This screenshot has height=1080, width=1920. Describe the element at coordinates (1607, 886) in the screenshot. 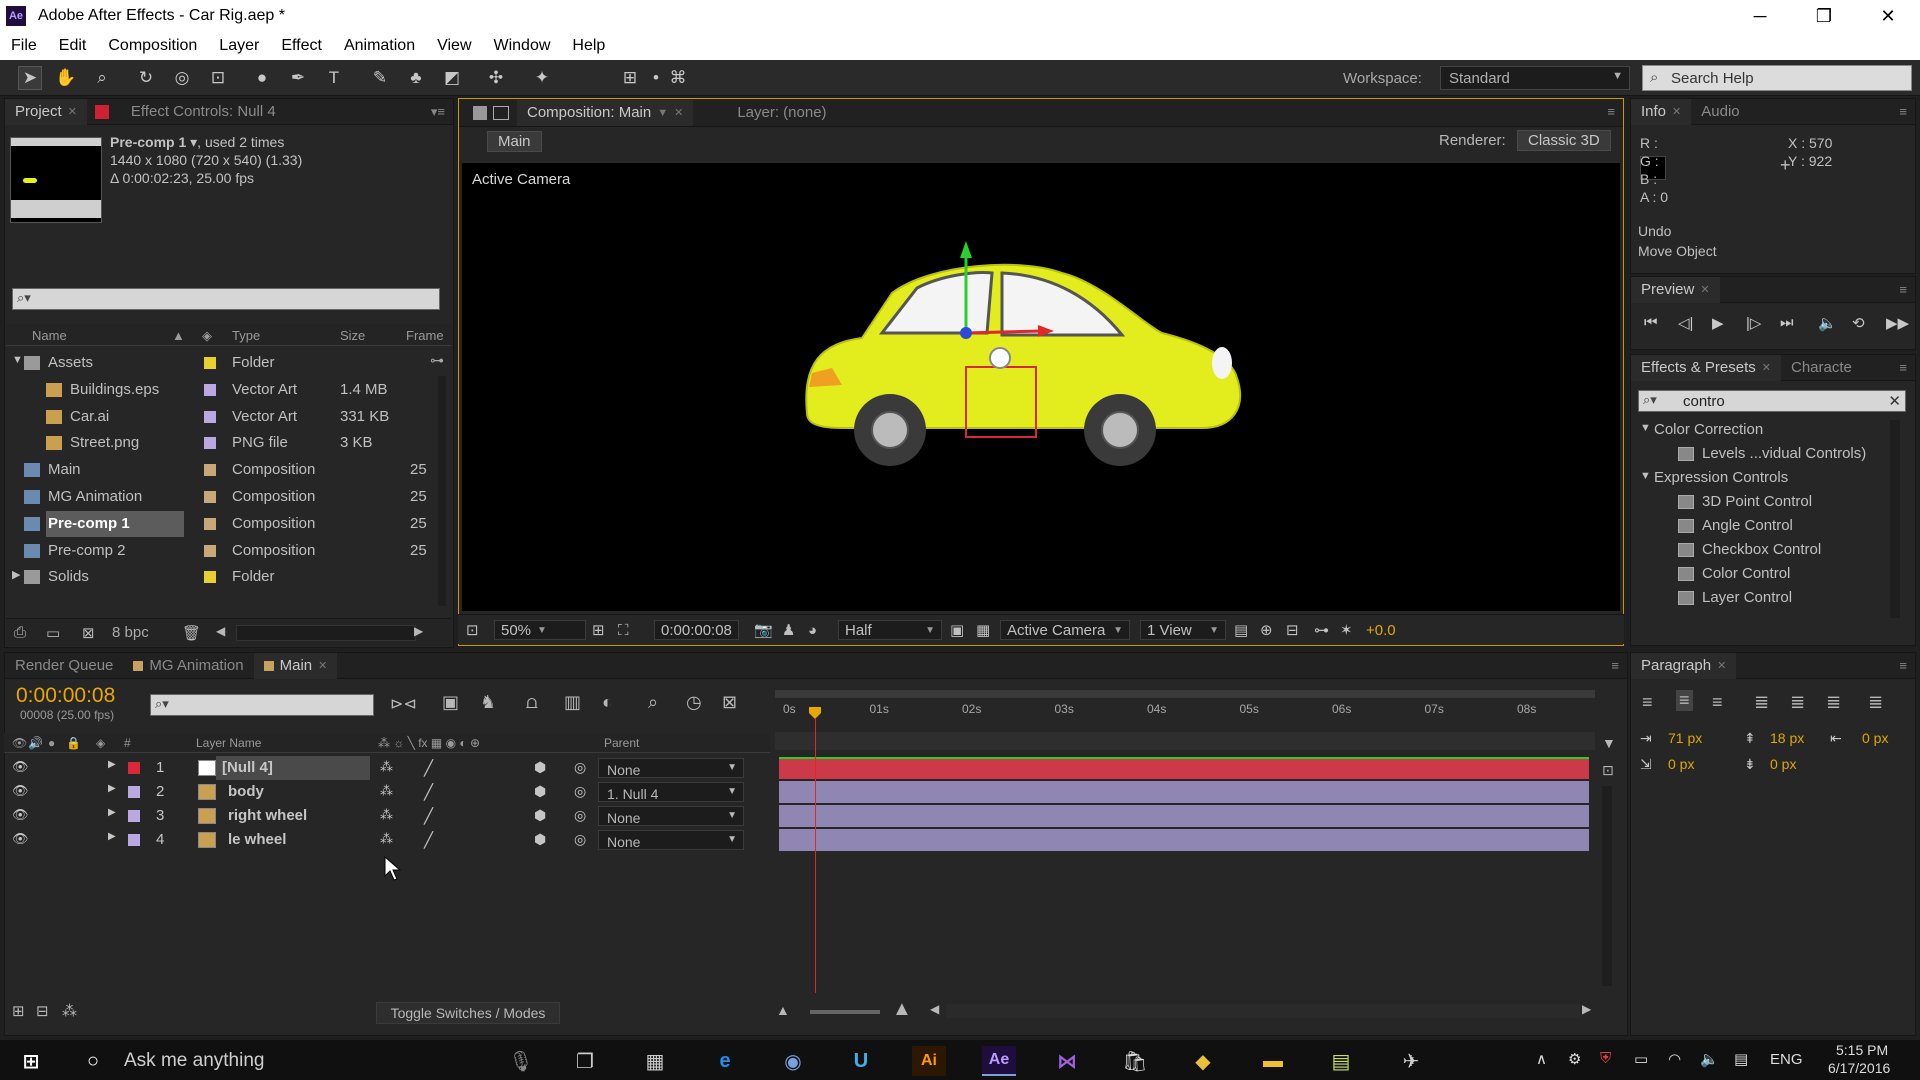

I see `timeline-scrollbar` at that location.